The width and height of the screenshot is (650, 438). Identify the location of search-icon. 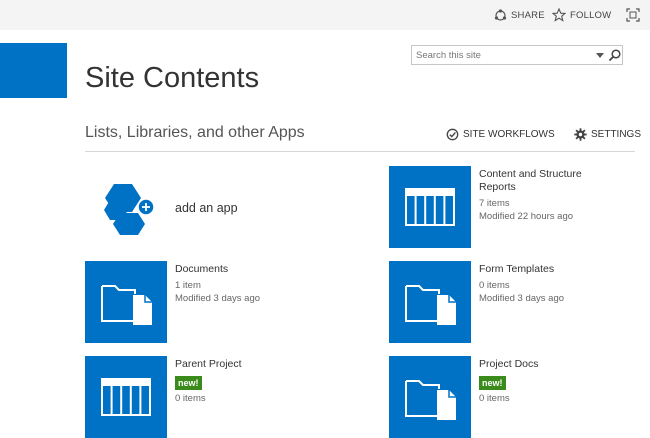
(615, 55).